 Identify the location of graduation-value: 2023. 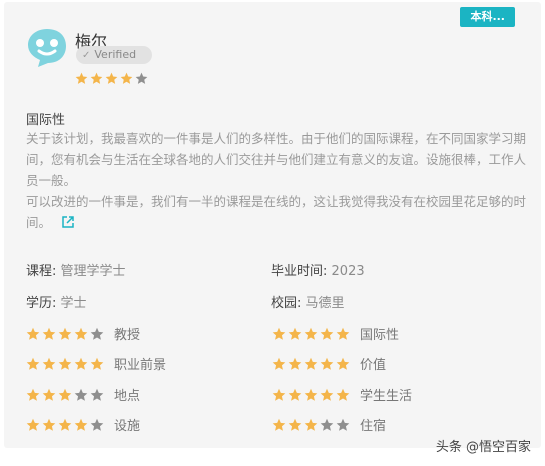
(348, 271).